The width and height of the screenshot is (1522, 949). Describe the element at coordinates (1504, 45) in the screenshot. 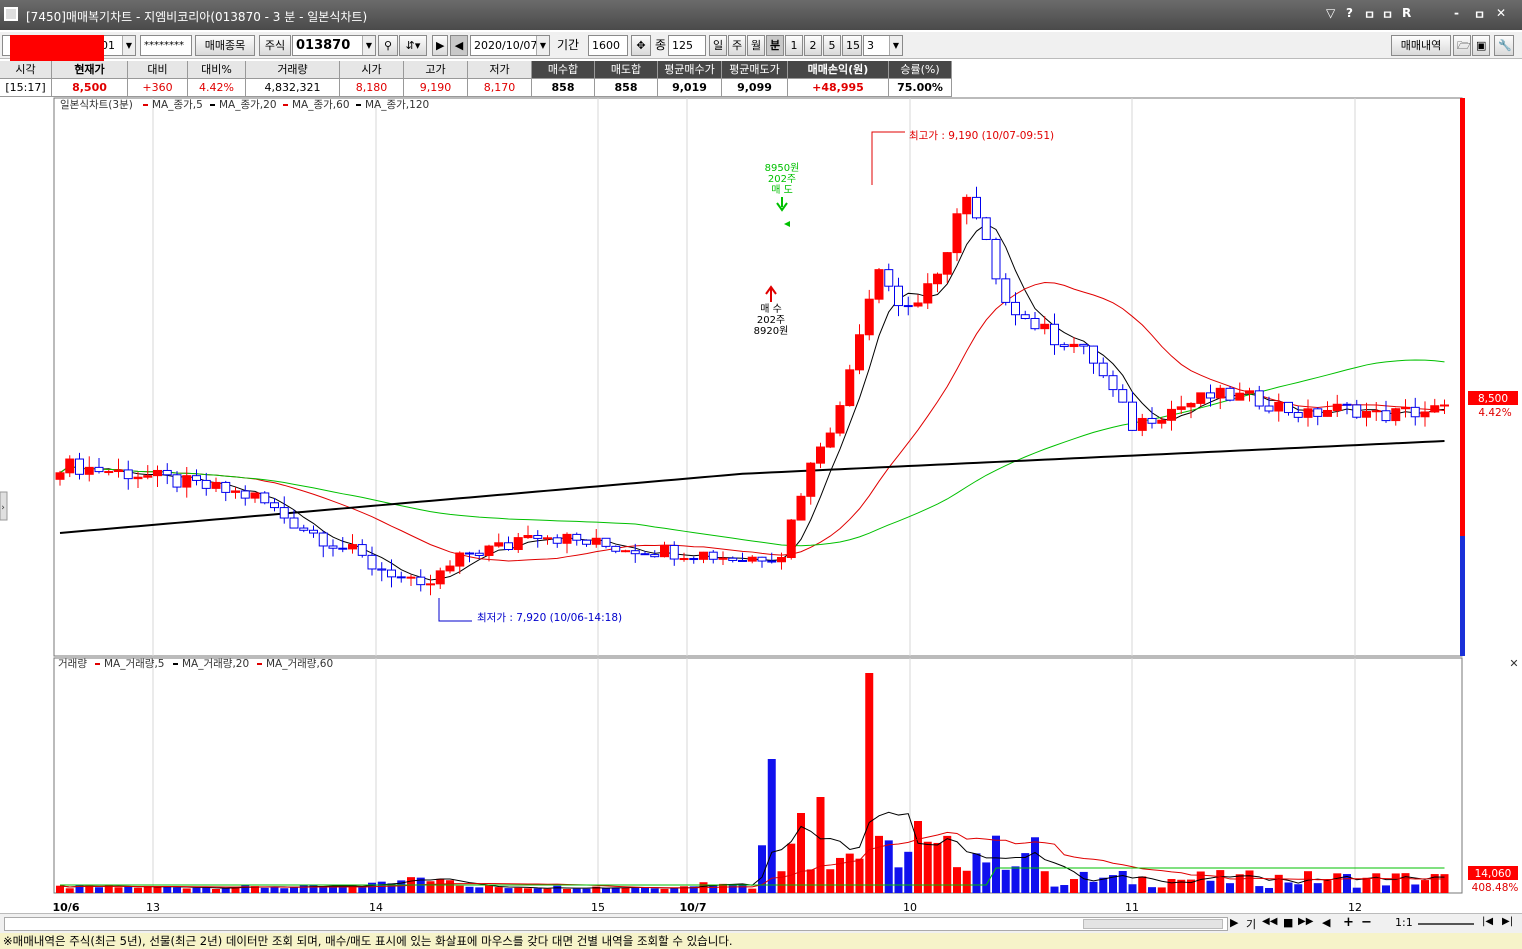

I see `wrench-icon: 🔧` at that location.